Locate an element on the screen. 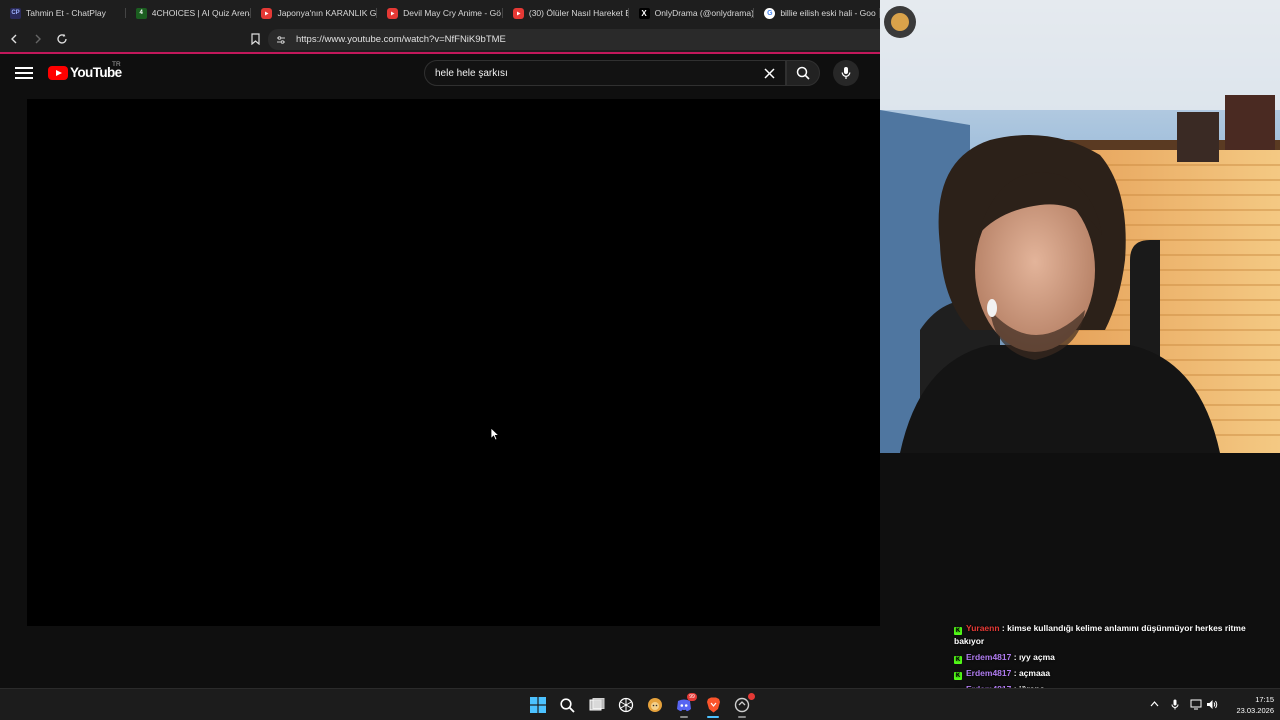 The width and height of the screenshot is (1280, 720). tab-title: Devil May Cry Anime - Gö is located at coordinates (452, 13).